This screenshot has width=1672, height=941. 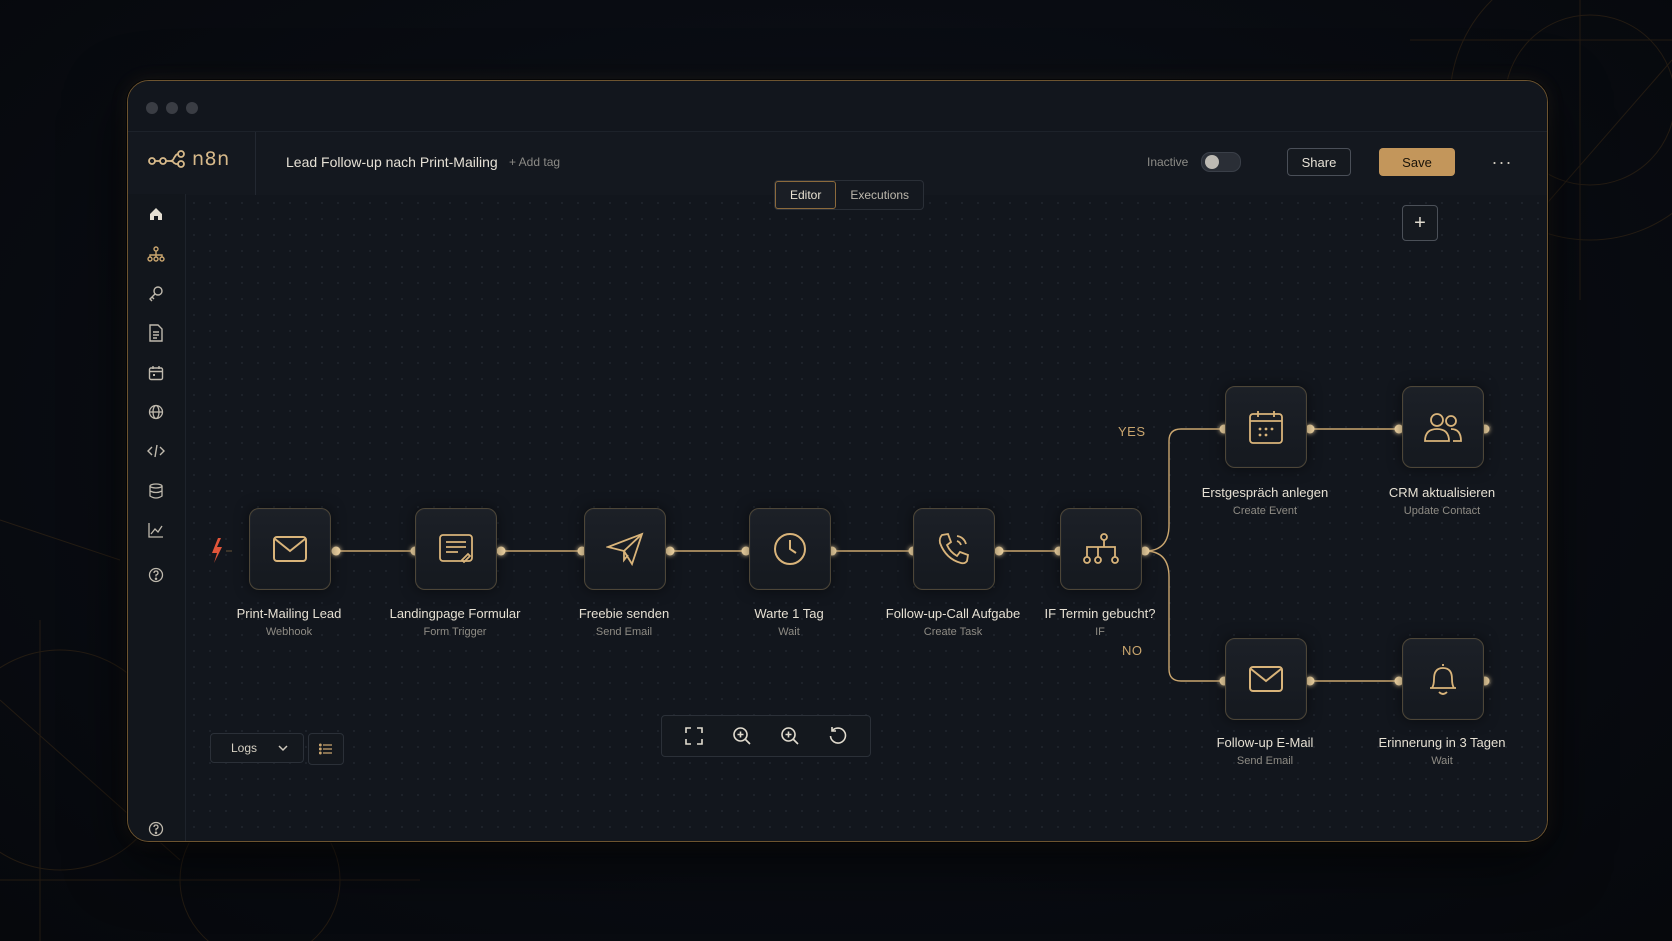 I want to click on logo-icon, so click(x=166, y=159).